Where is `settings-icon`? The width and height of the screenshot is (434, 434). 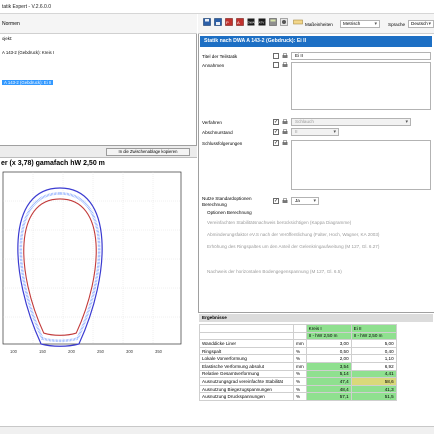
settings-icon is located at coordinates (284, 22).